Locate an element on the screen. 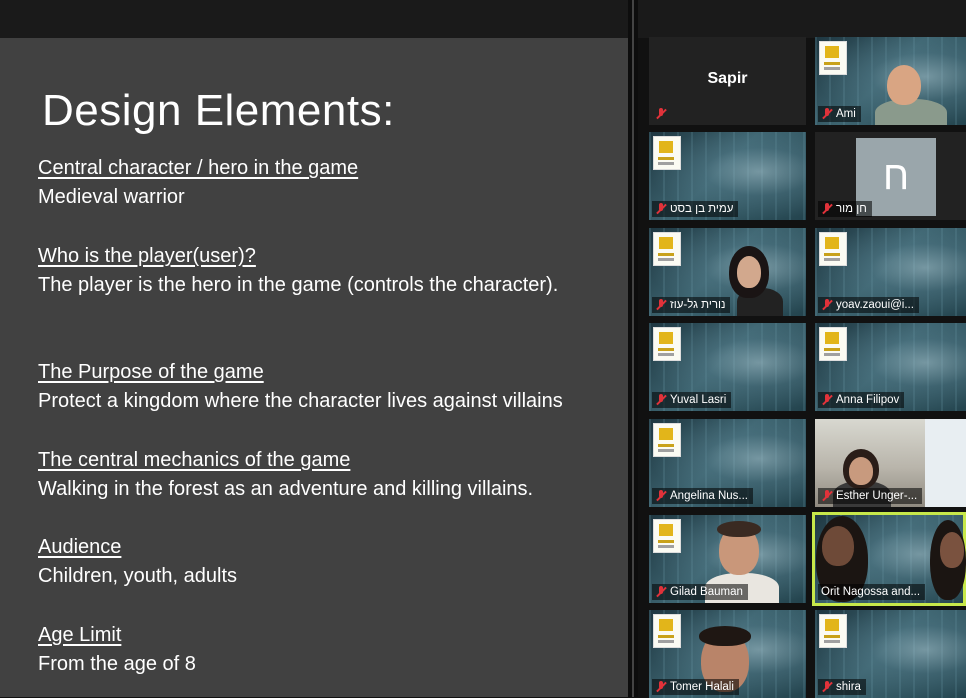 This screenshot has height=698, width=966. section-heading: The Purpose of the game is located at coordinates (151, 372).